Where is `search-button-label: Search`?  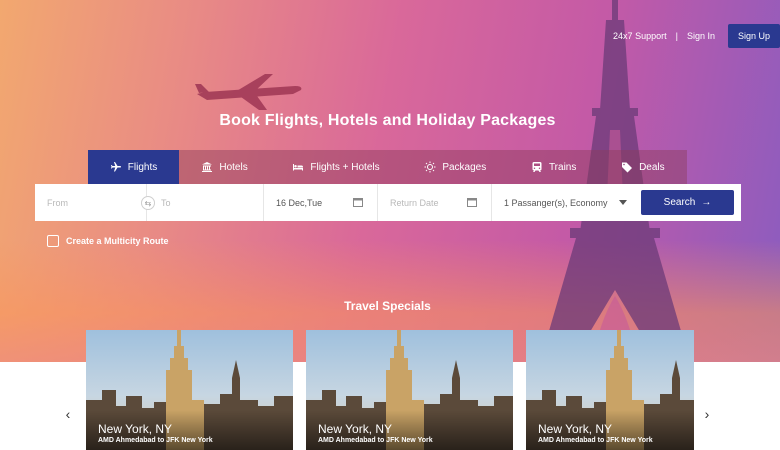
search-button-label: Search is located at coordinates (679, 202).